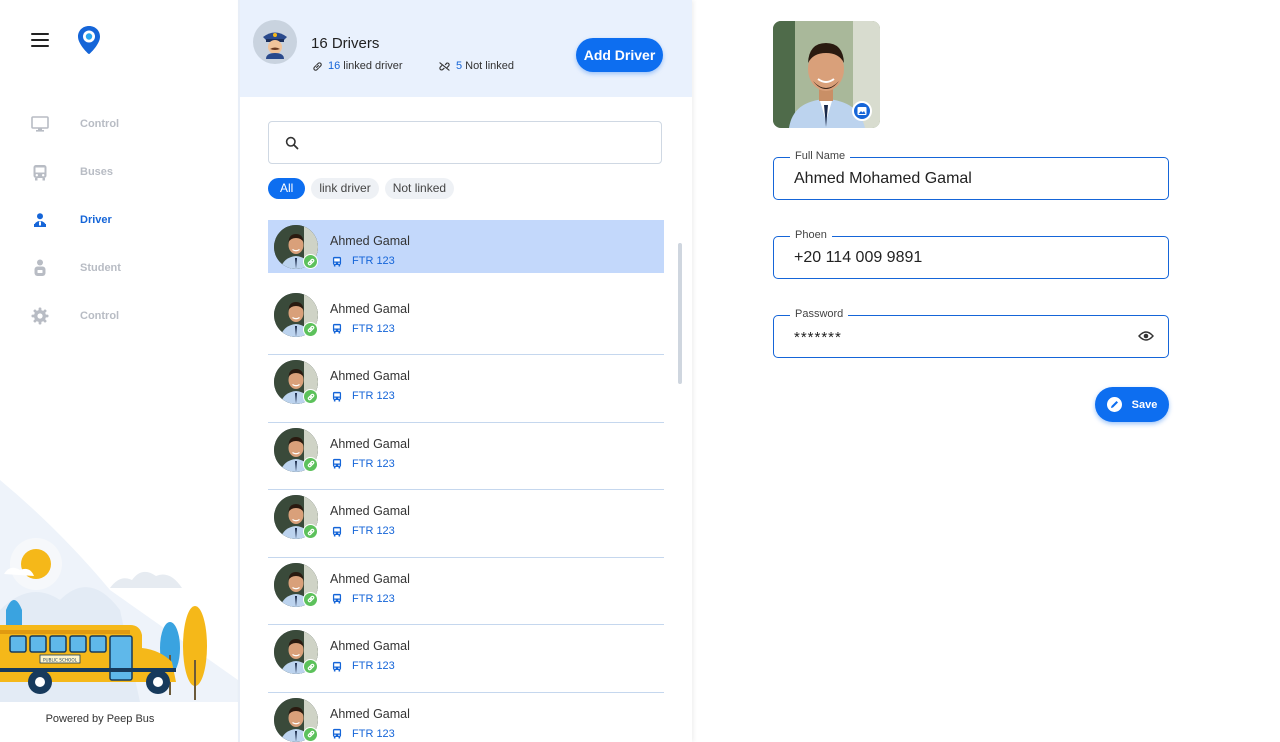 This screenshot has width=1280, height=742. Describe the element at coordinates (818, 337) in the screenshot. I see `password-value: *******` at that location.